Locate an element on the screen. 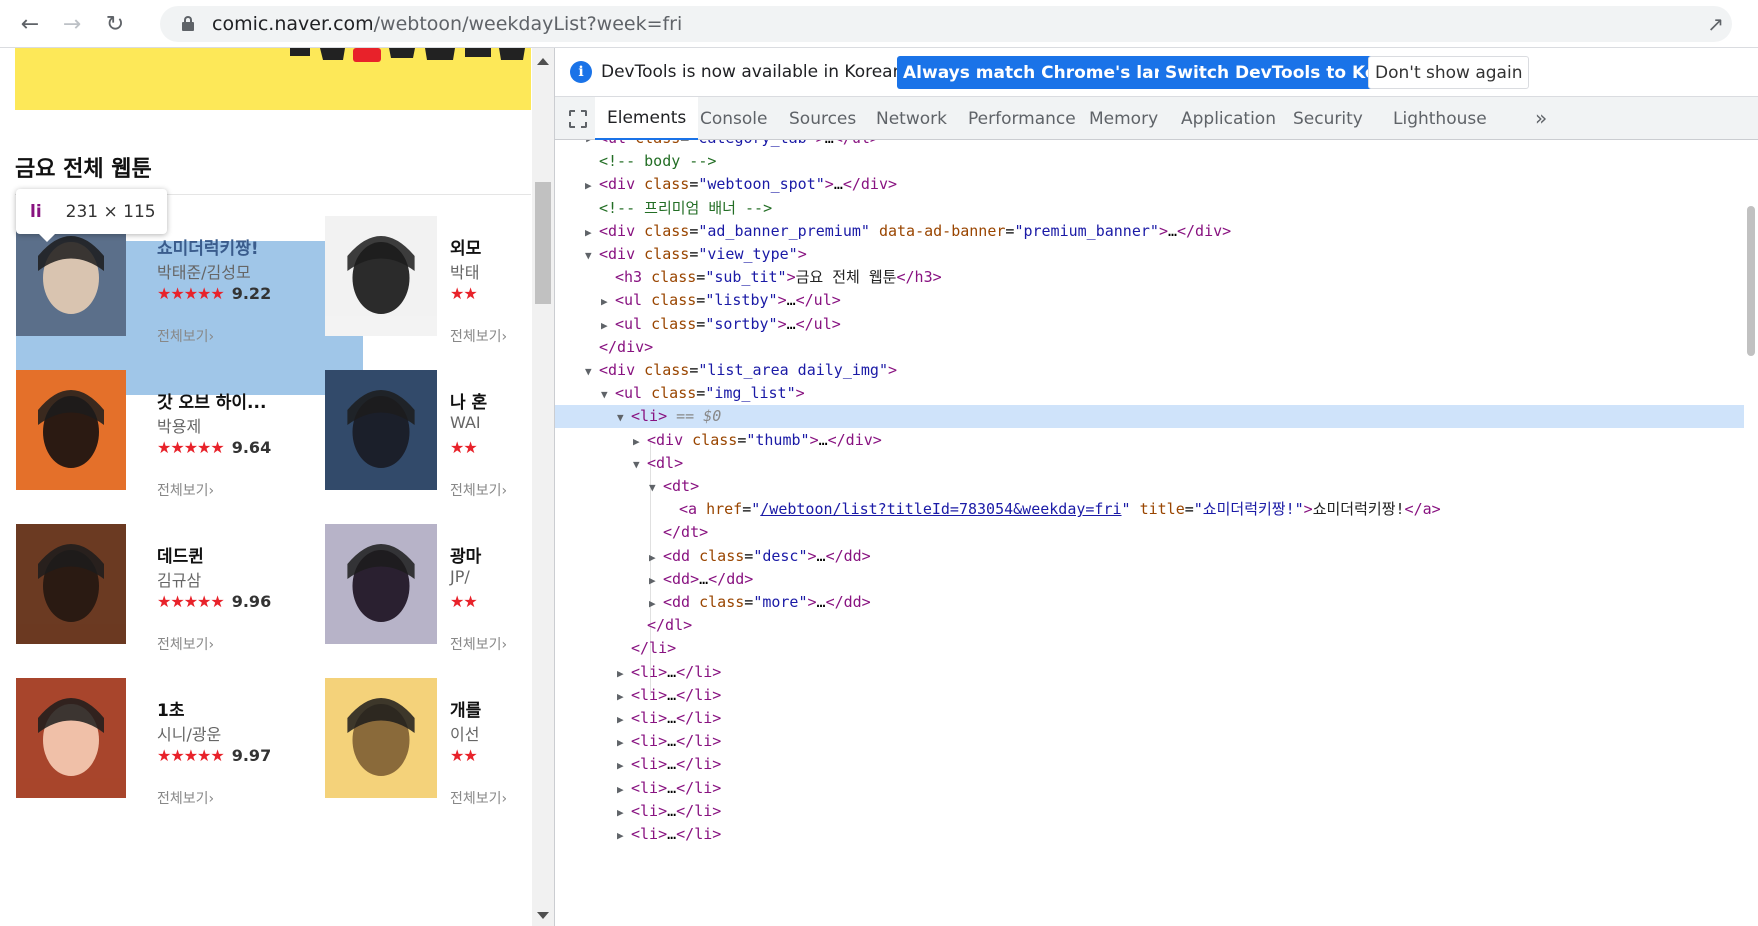 Image resolution: width=1758 pixels, height=926 pixels. dom-node-line: <!-- body --> is located at coordinates (1150, 161).